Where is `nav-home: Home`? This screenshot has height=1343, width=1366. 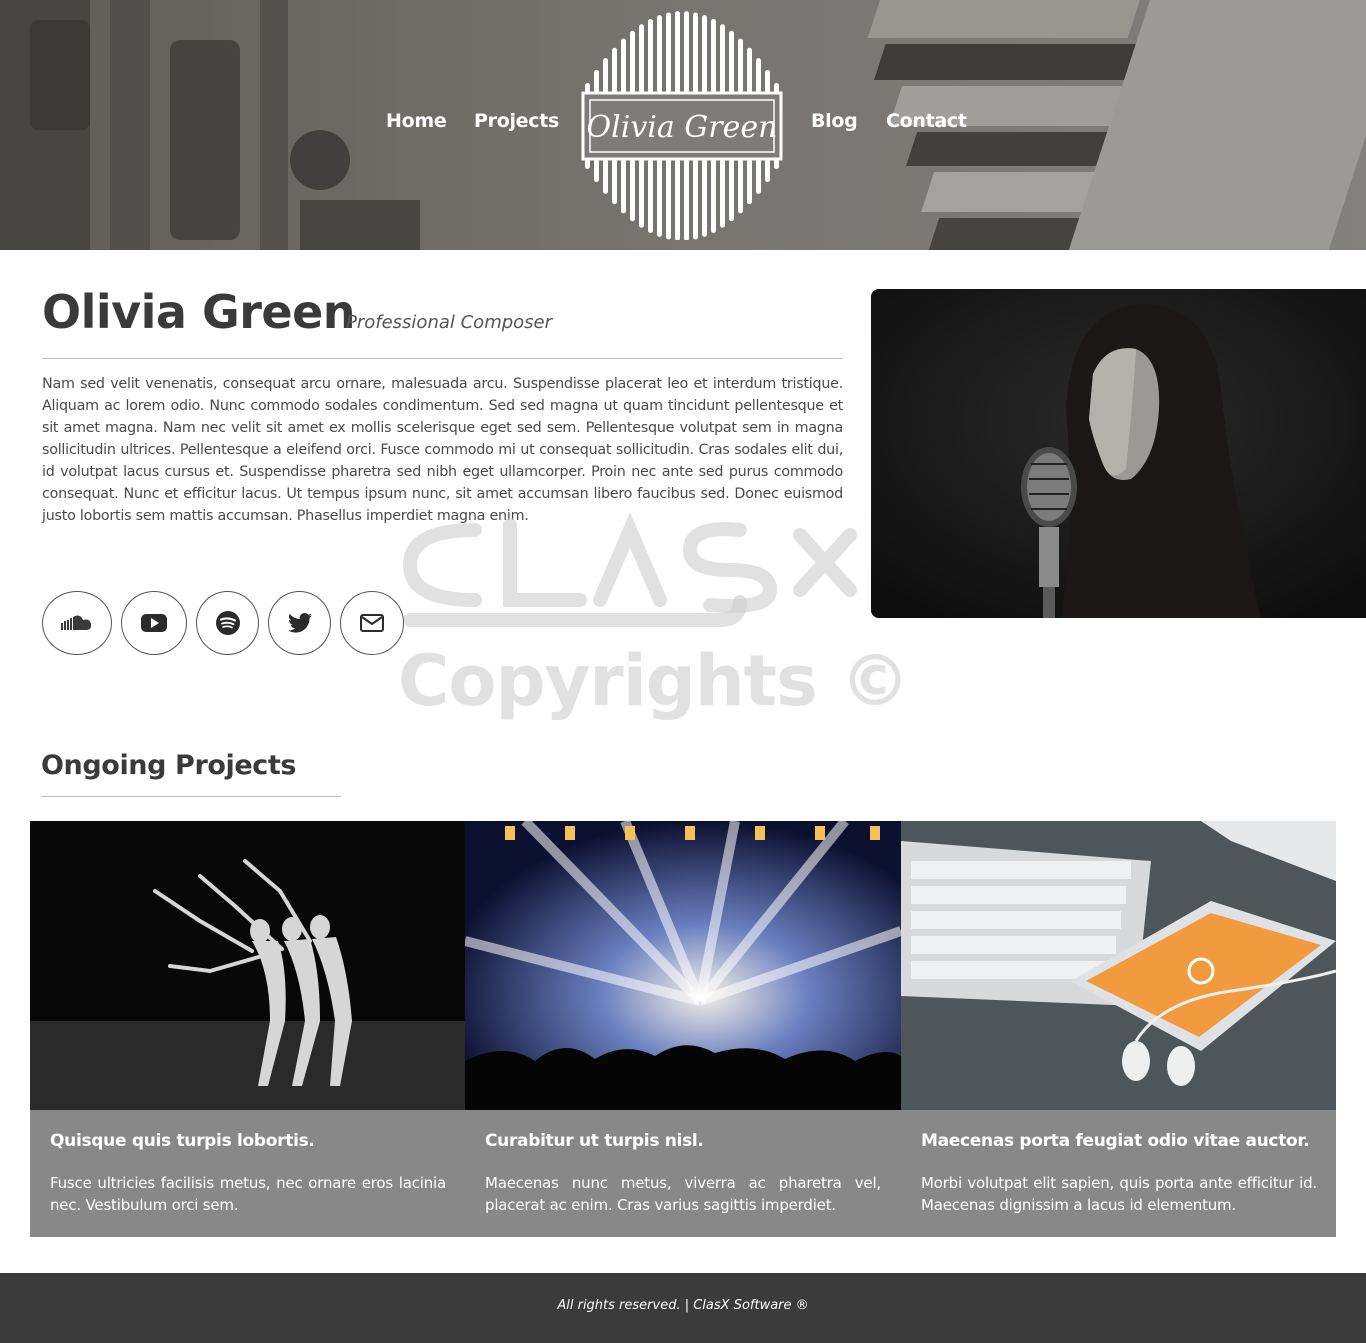
nav-home: Home is located at coordinates (416, 121).